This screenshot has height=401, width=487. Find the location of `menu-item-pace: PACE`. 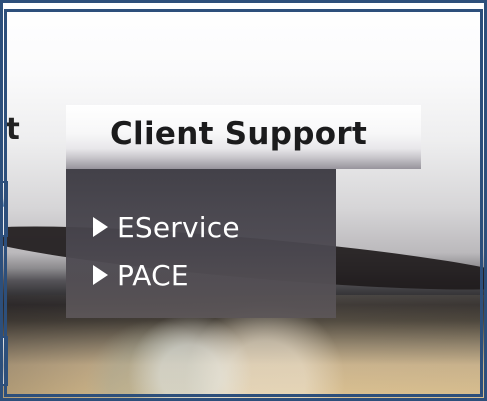

menu-item-pace: PACE is located at coordinates (214, 275).